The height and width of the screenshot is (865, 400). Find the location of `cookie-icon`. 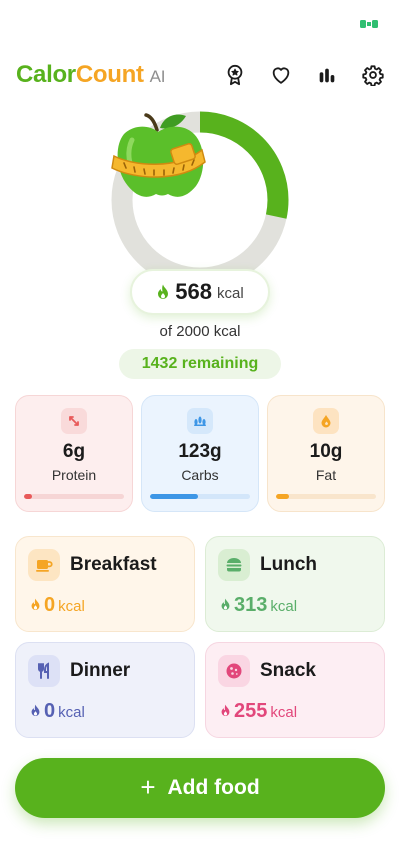

cookie-icon is located at coordinates (234, 671).